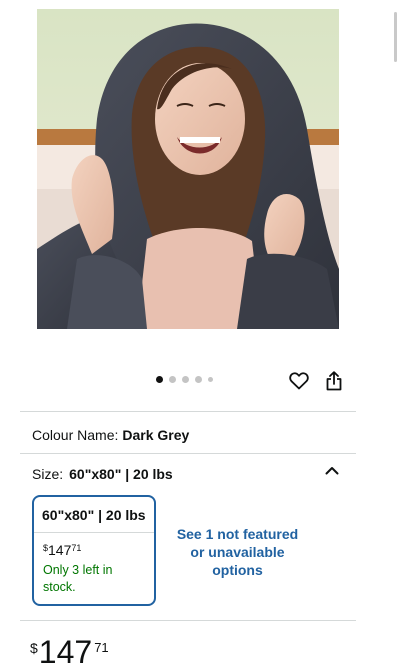 This screenshot has width=400, height=672. I want to click on see-more-line: See 1 not featured, so click(237, 534).